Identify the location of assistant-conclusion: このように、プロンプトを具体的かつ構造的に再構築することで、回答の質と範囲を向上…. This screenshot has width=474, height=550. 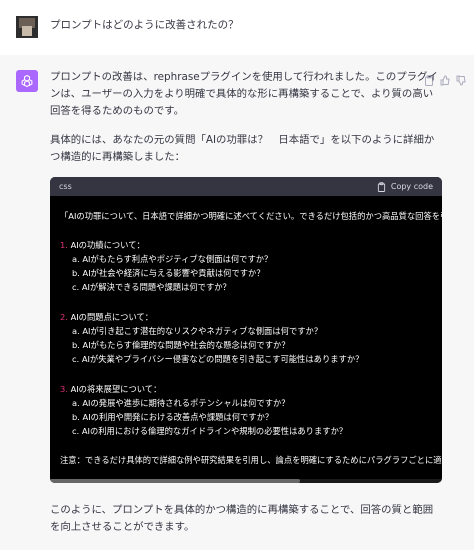
(242, 518).